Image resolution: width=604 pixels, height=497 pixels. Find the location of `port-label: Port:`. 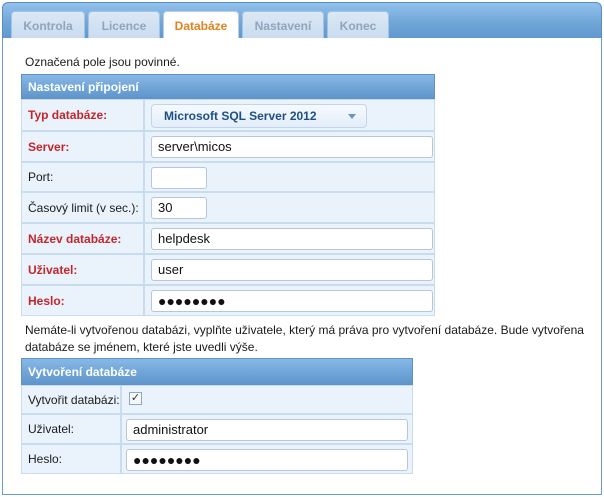

port-label: Port: is located at coordinates (82, 177).